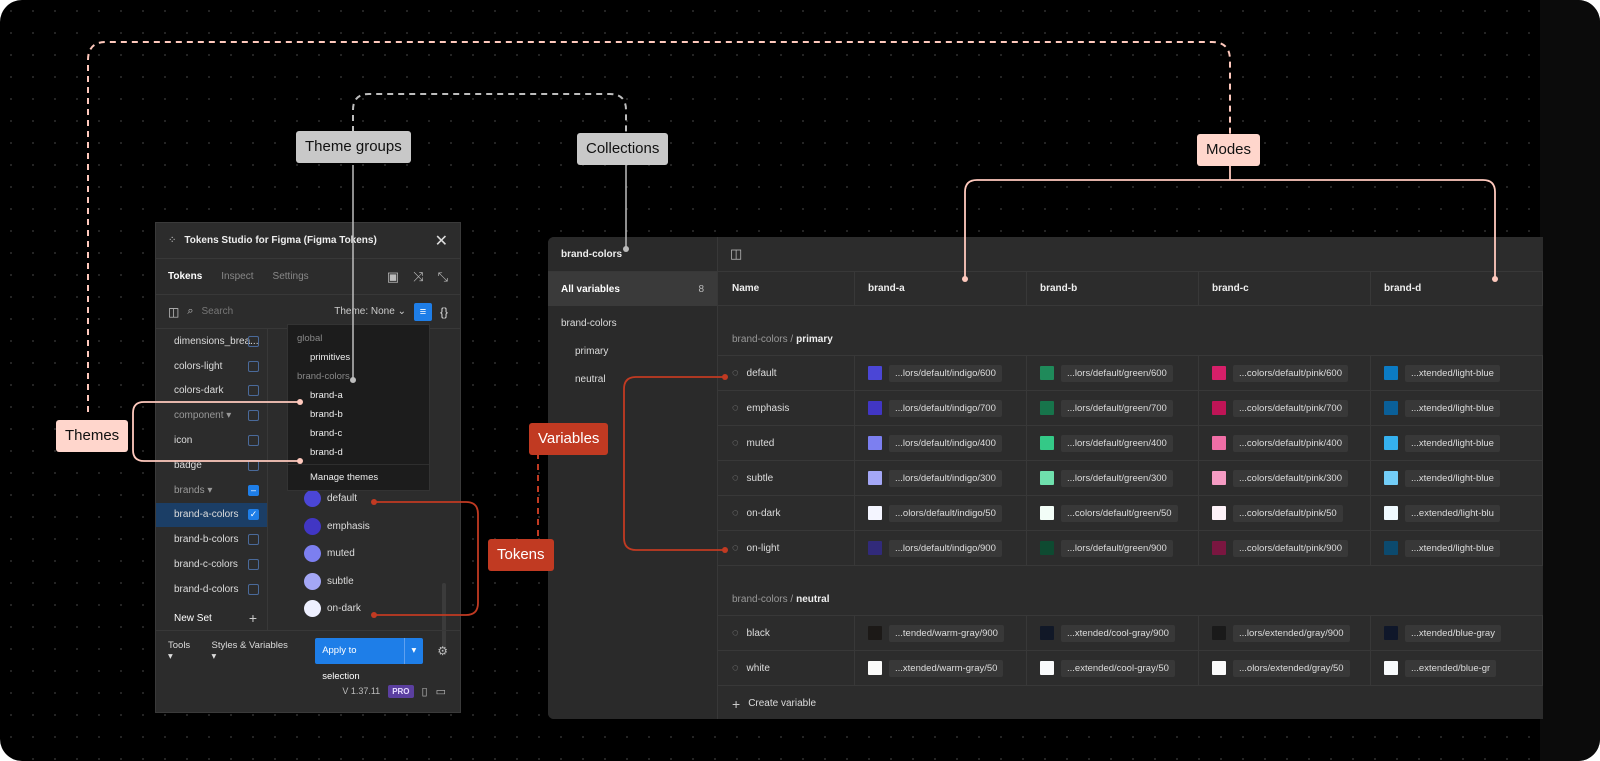 This screenshot has width=1600, height=761. Describe the element at coordinates (941, 373) in the screenshot. I see `mode-value-cell: ...lors/default/indigo/600` at that location.